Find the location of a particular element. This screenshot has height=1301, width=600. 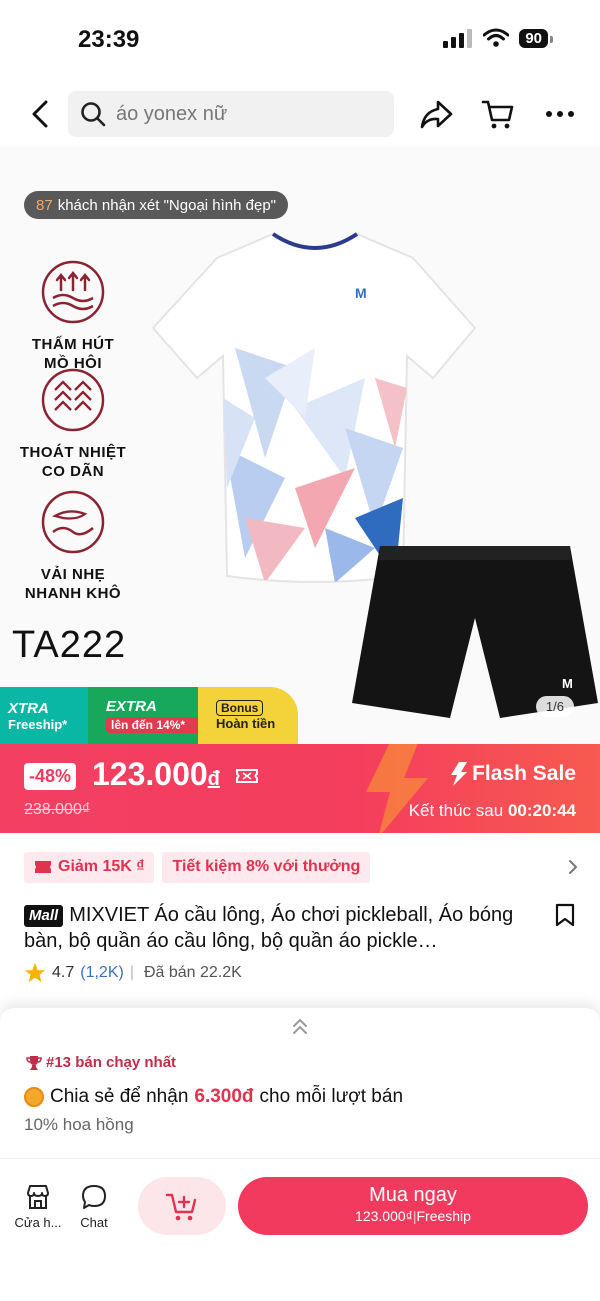

coupon-chip-savings: Tiết kiệm 8% với thưởng is located at coordinates (266, 867).